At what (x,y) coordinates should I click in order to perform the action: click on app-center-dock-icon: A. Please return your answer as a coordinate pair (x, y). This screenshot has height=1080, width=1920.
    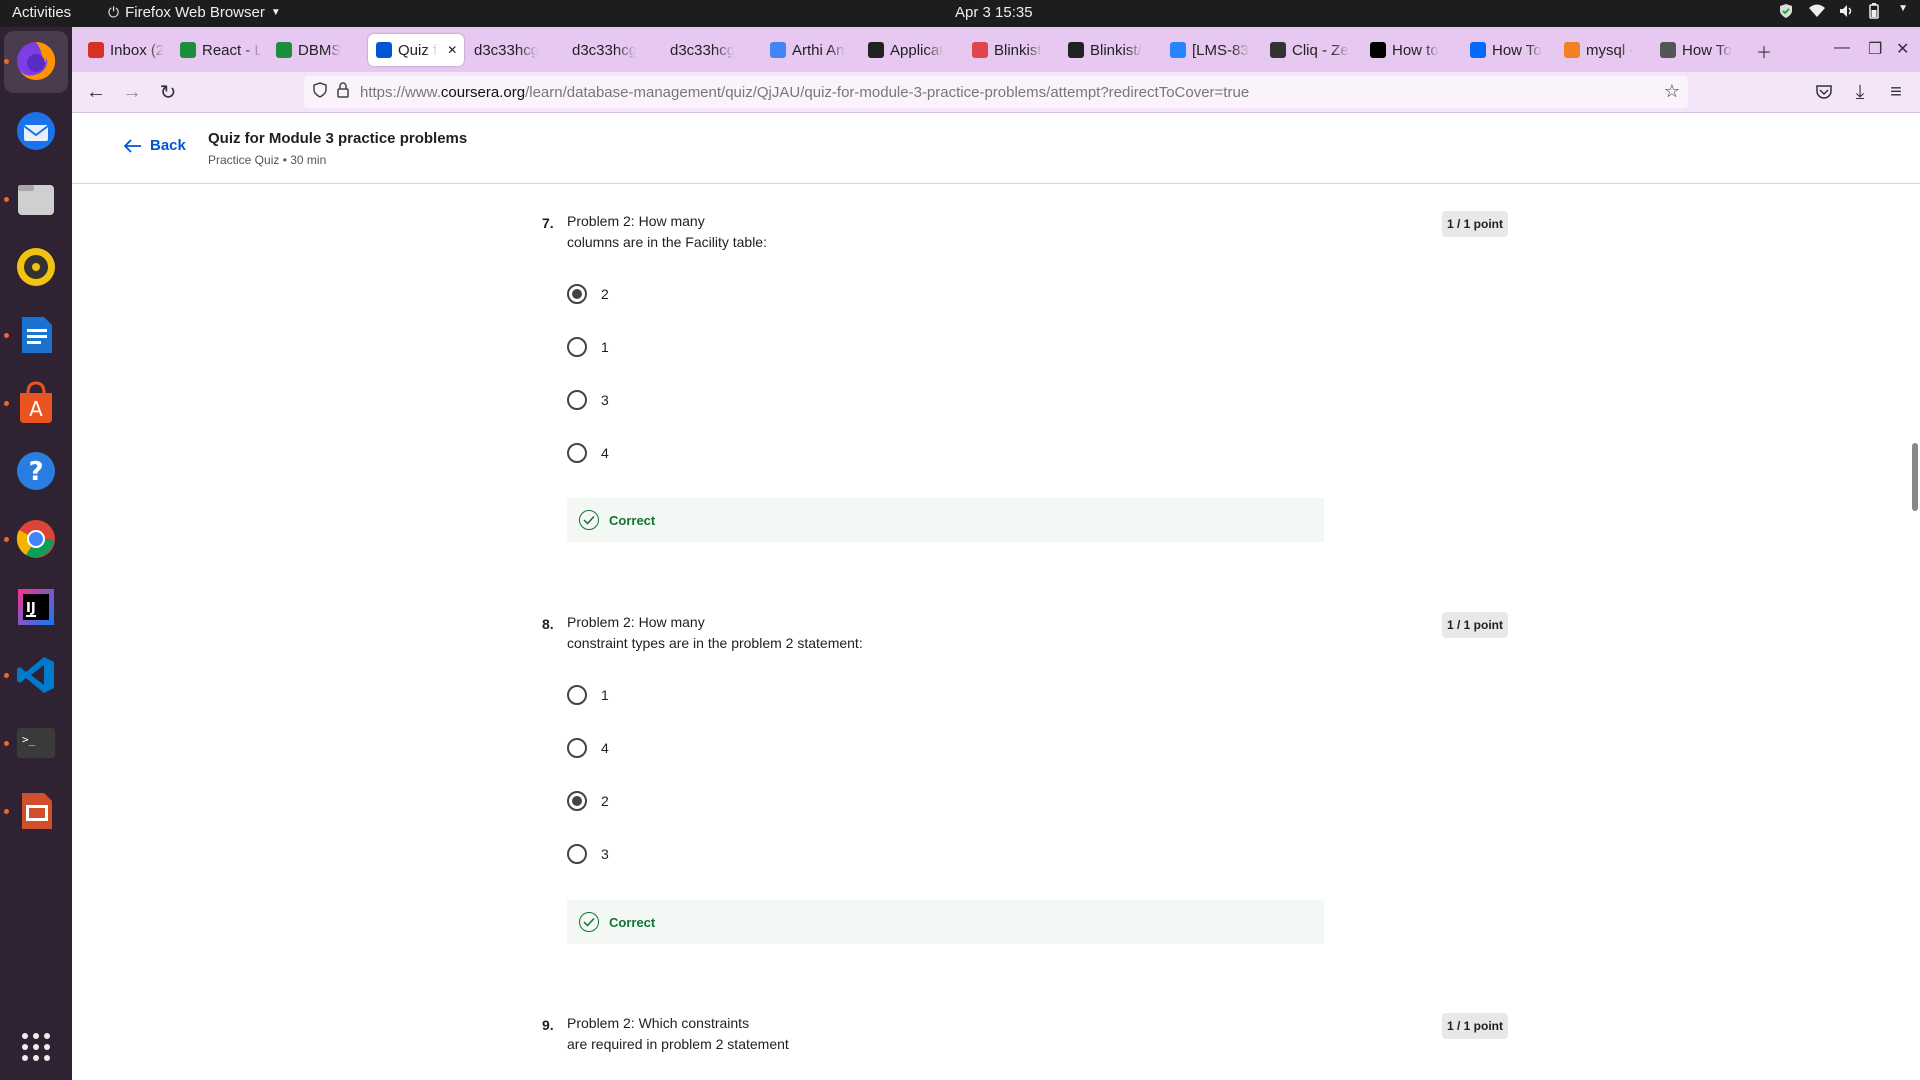
    Looking at the image, I should click on (36, 403).